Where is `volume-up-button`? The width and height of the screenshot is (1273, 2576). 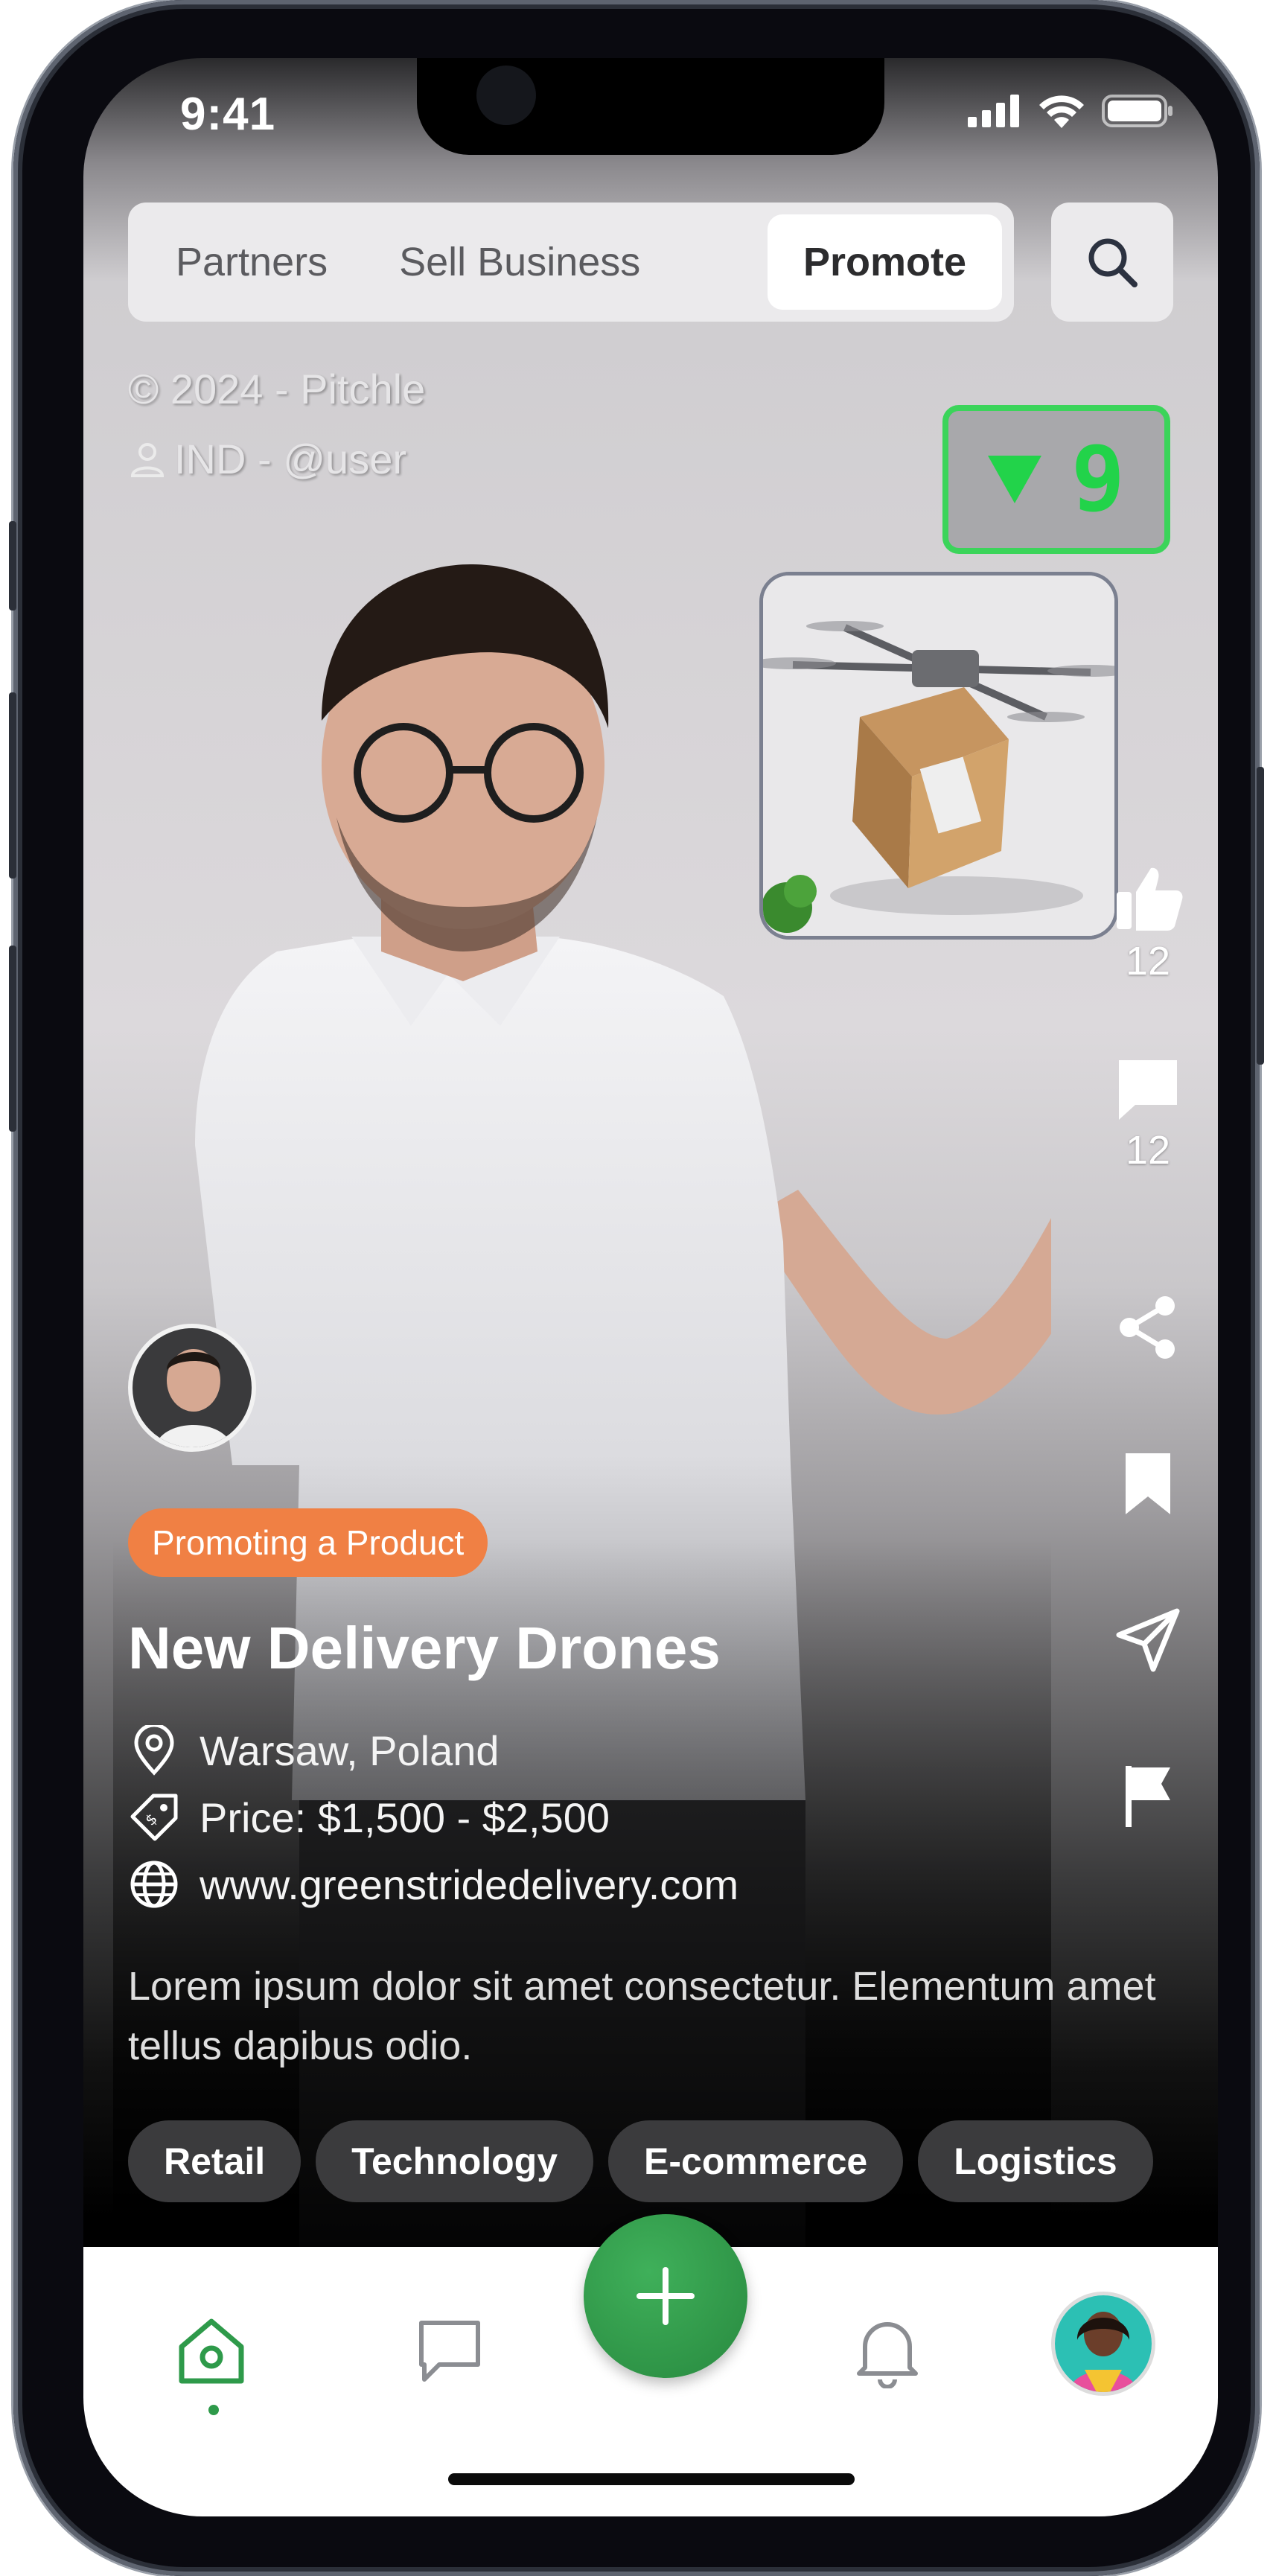
volume-up-button is located at coordinates (12, 785).